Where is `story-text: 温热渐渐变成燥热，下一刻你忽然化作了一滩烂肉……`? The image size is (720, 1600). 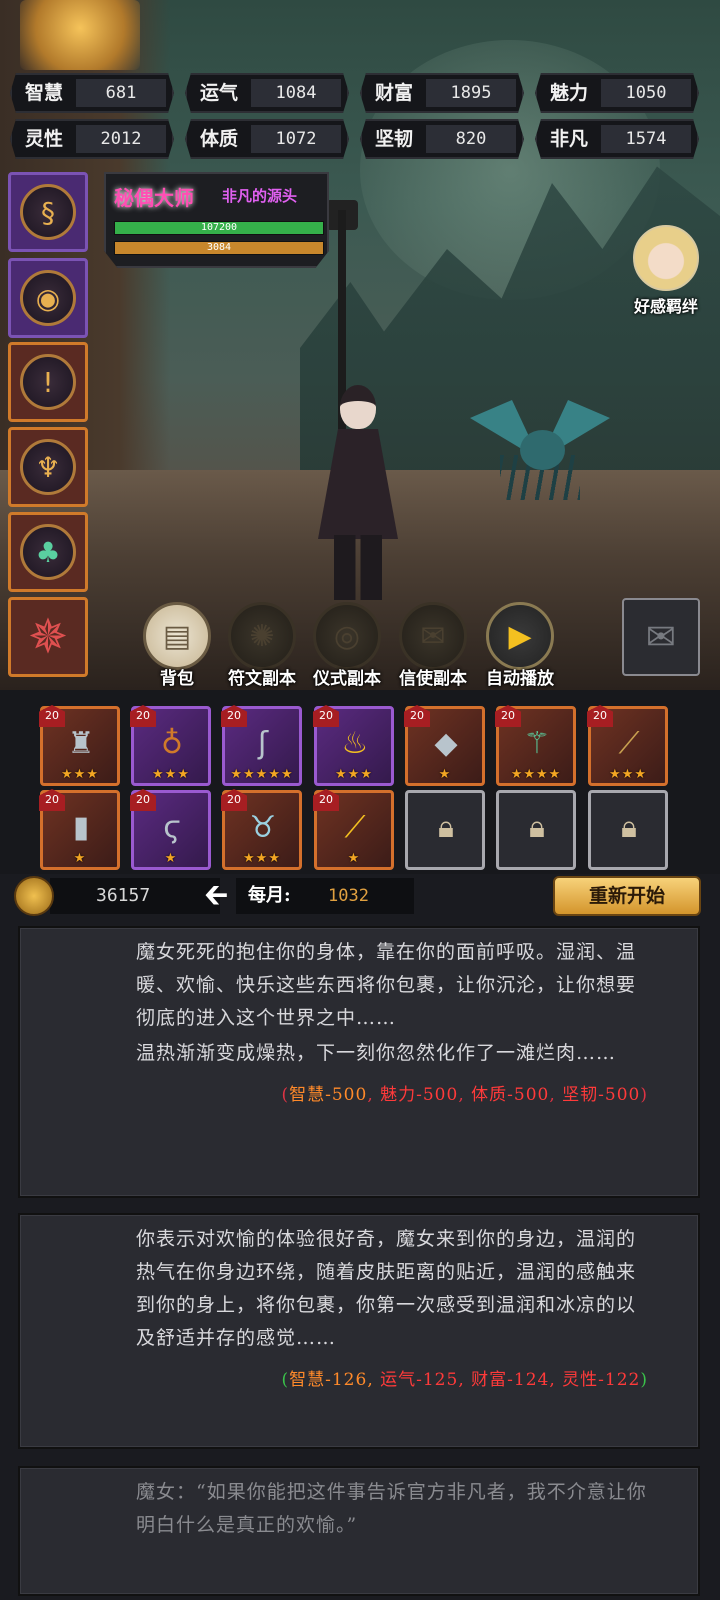
story-text: 温热渐渐变成燥热，下一刻你忽然化作了一滩烂肉…… is located at coordinates (376, 1053).